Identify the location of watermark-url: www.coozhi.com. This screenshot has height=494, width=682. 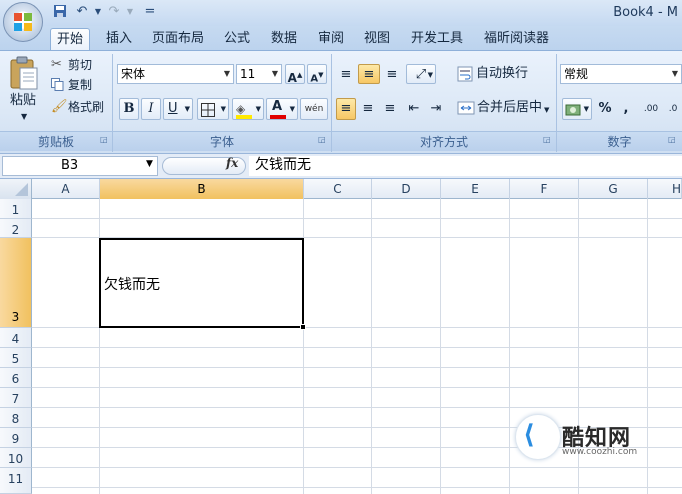
(600, 452).